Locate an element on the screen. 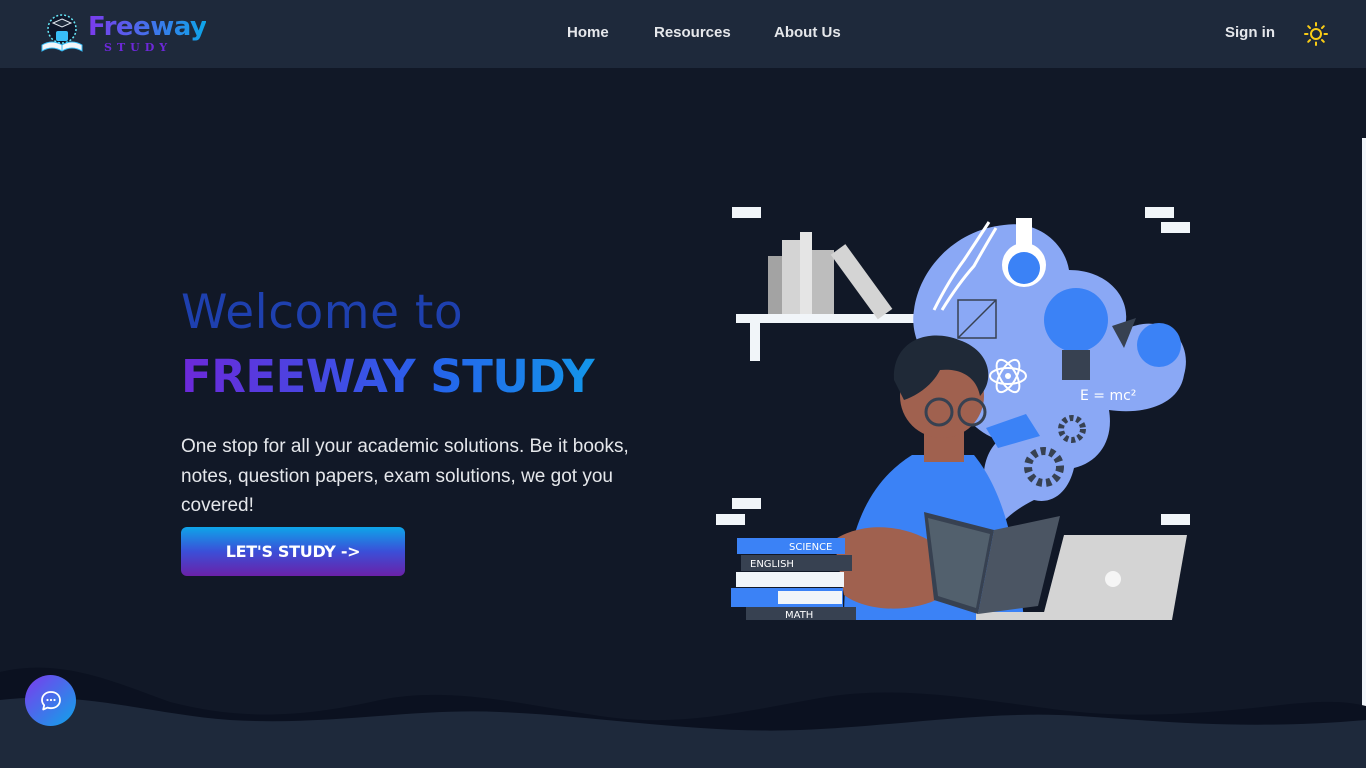 This screenshot has width=1366, height=768. logo-title: Freeway is located at coordinates (147, 27).